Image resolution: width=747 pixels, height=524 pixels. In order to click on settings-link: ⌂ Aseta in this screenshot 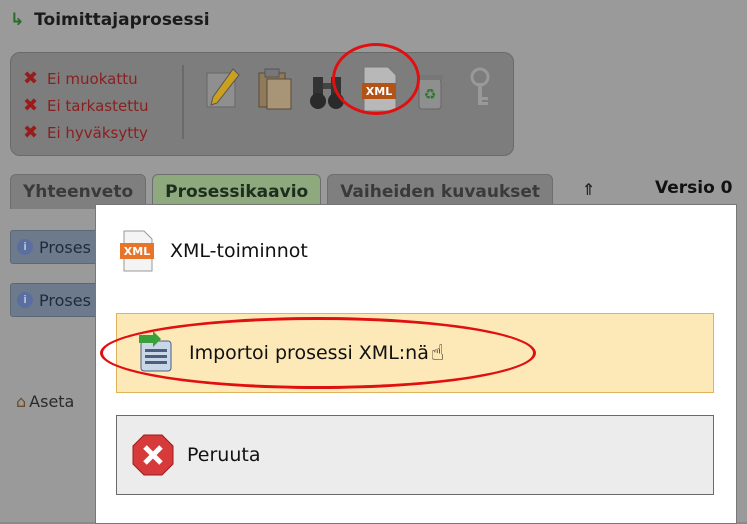, I will do `click(45, 401)`.